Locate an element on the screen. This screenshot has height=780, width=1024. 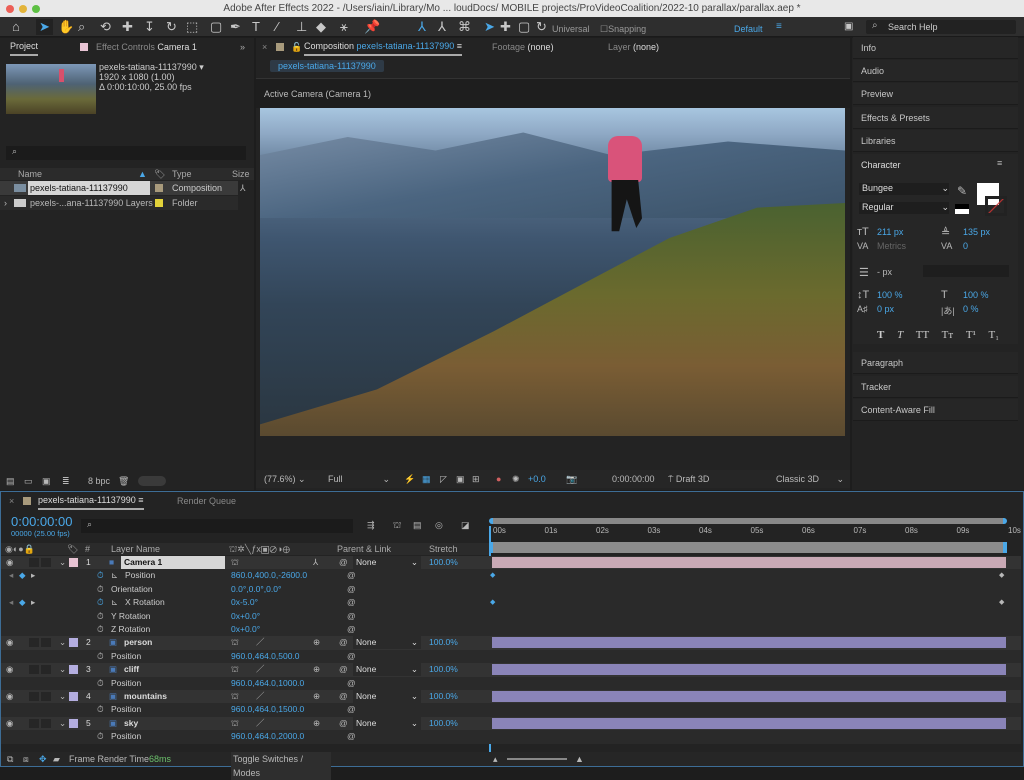
mask-visibility-icon: ◸ is located at coordinates (443, 479).